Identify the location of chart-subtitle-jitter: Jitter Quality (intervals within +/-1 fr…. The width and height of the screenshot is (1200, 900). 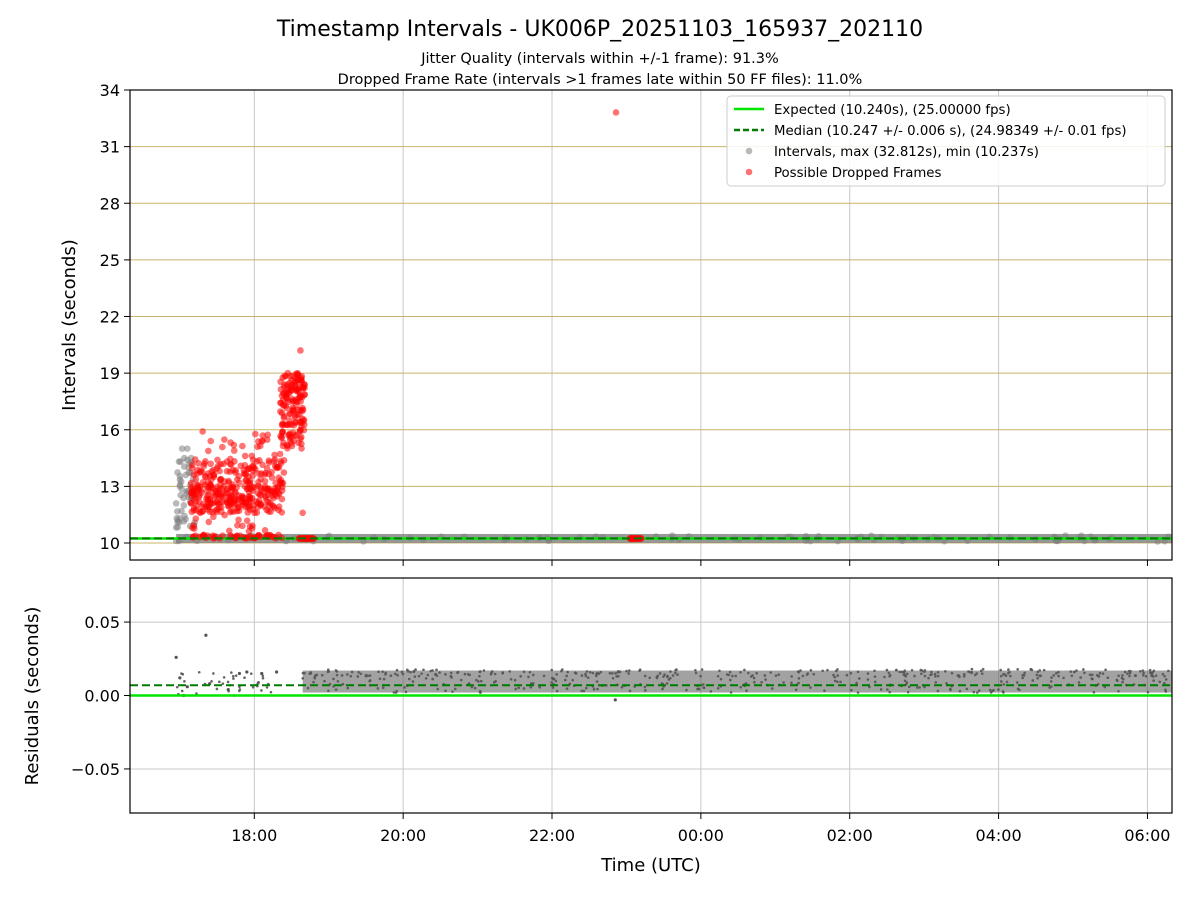
(599, 59).